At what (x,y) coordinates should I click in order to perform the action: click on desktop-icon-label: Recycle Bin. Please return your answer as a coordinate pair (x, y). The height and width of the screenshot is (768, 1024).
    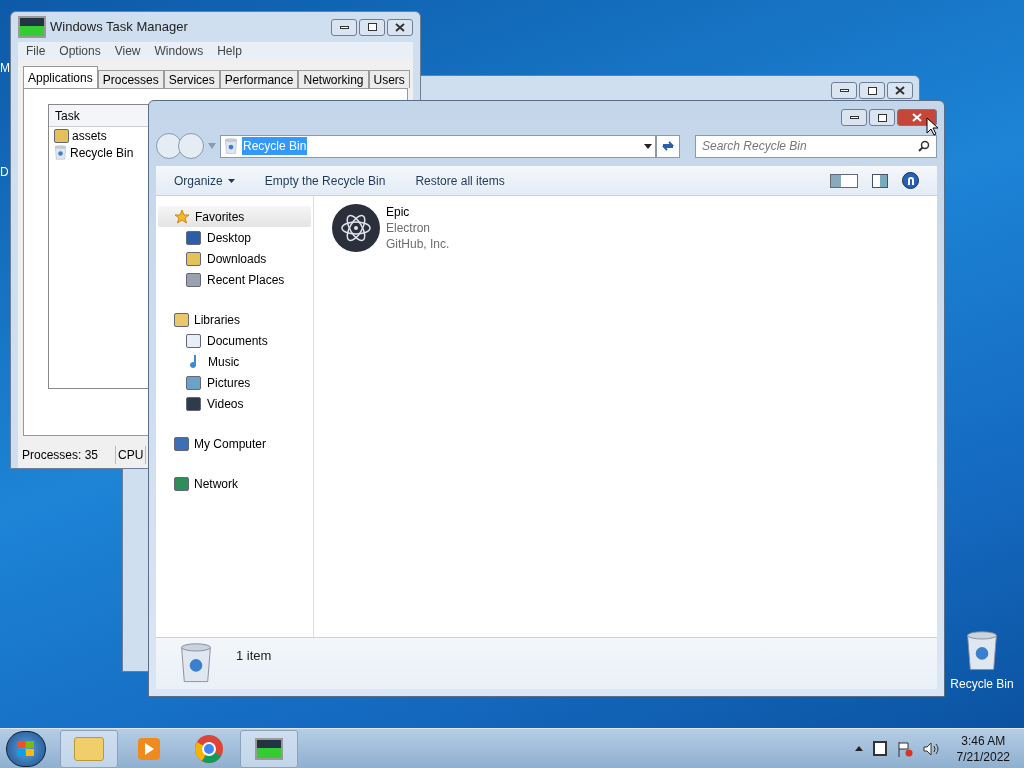
    Looking at the image, I should click on (982, 684).